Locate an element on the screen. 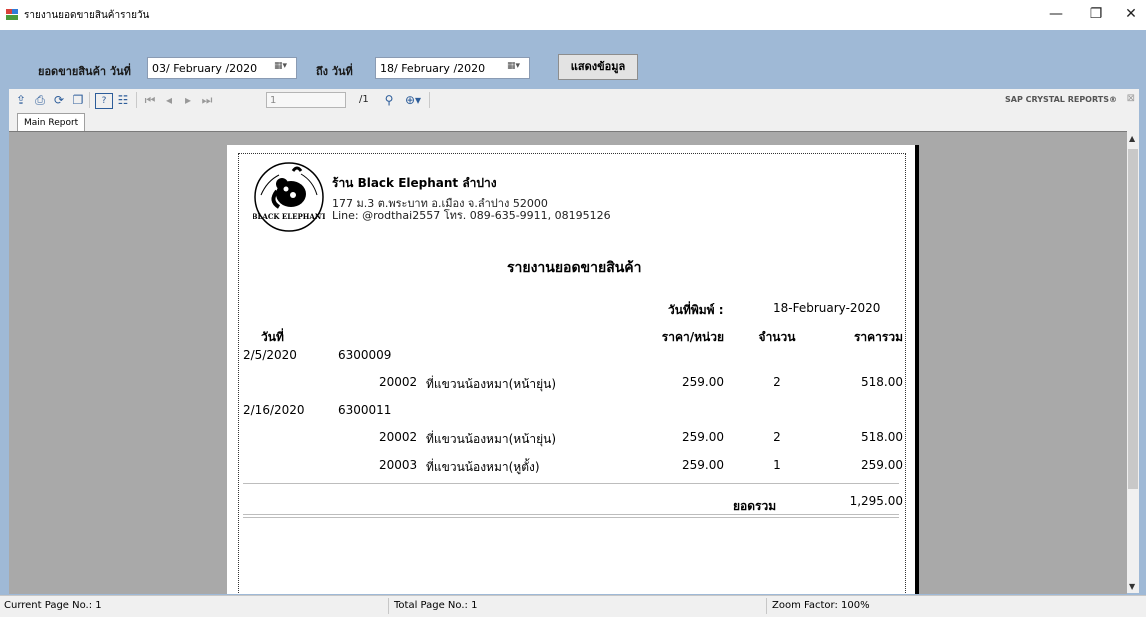 The image size is (1146, 617). page-count: /1 is located at coordinates (364, 99).